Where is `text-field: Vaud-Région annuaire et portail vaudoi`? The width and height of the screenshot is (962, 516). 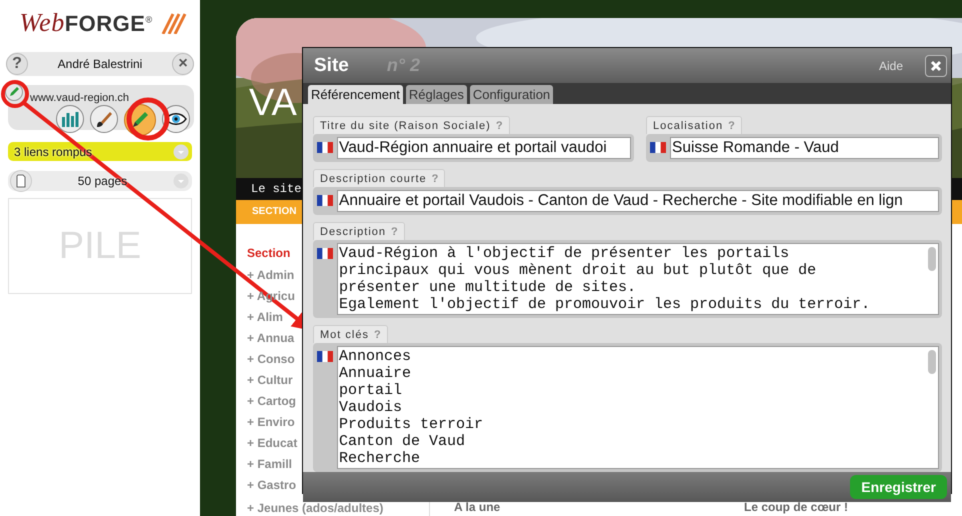 text-field: Vaud-Région annuaire et portail vaudoi is located at coordinates (484, 148).